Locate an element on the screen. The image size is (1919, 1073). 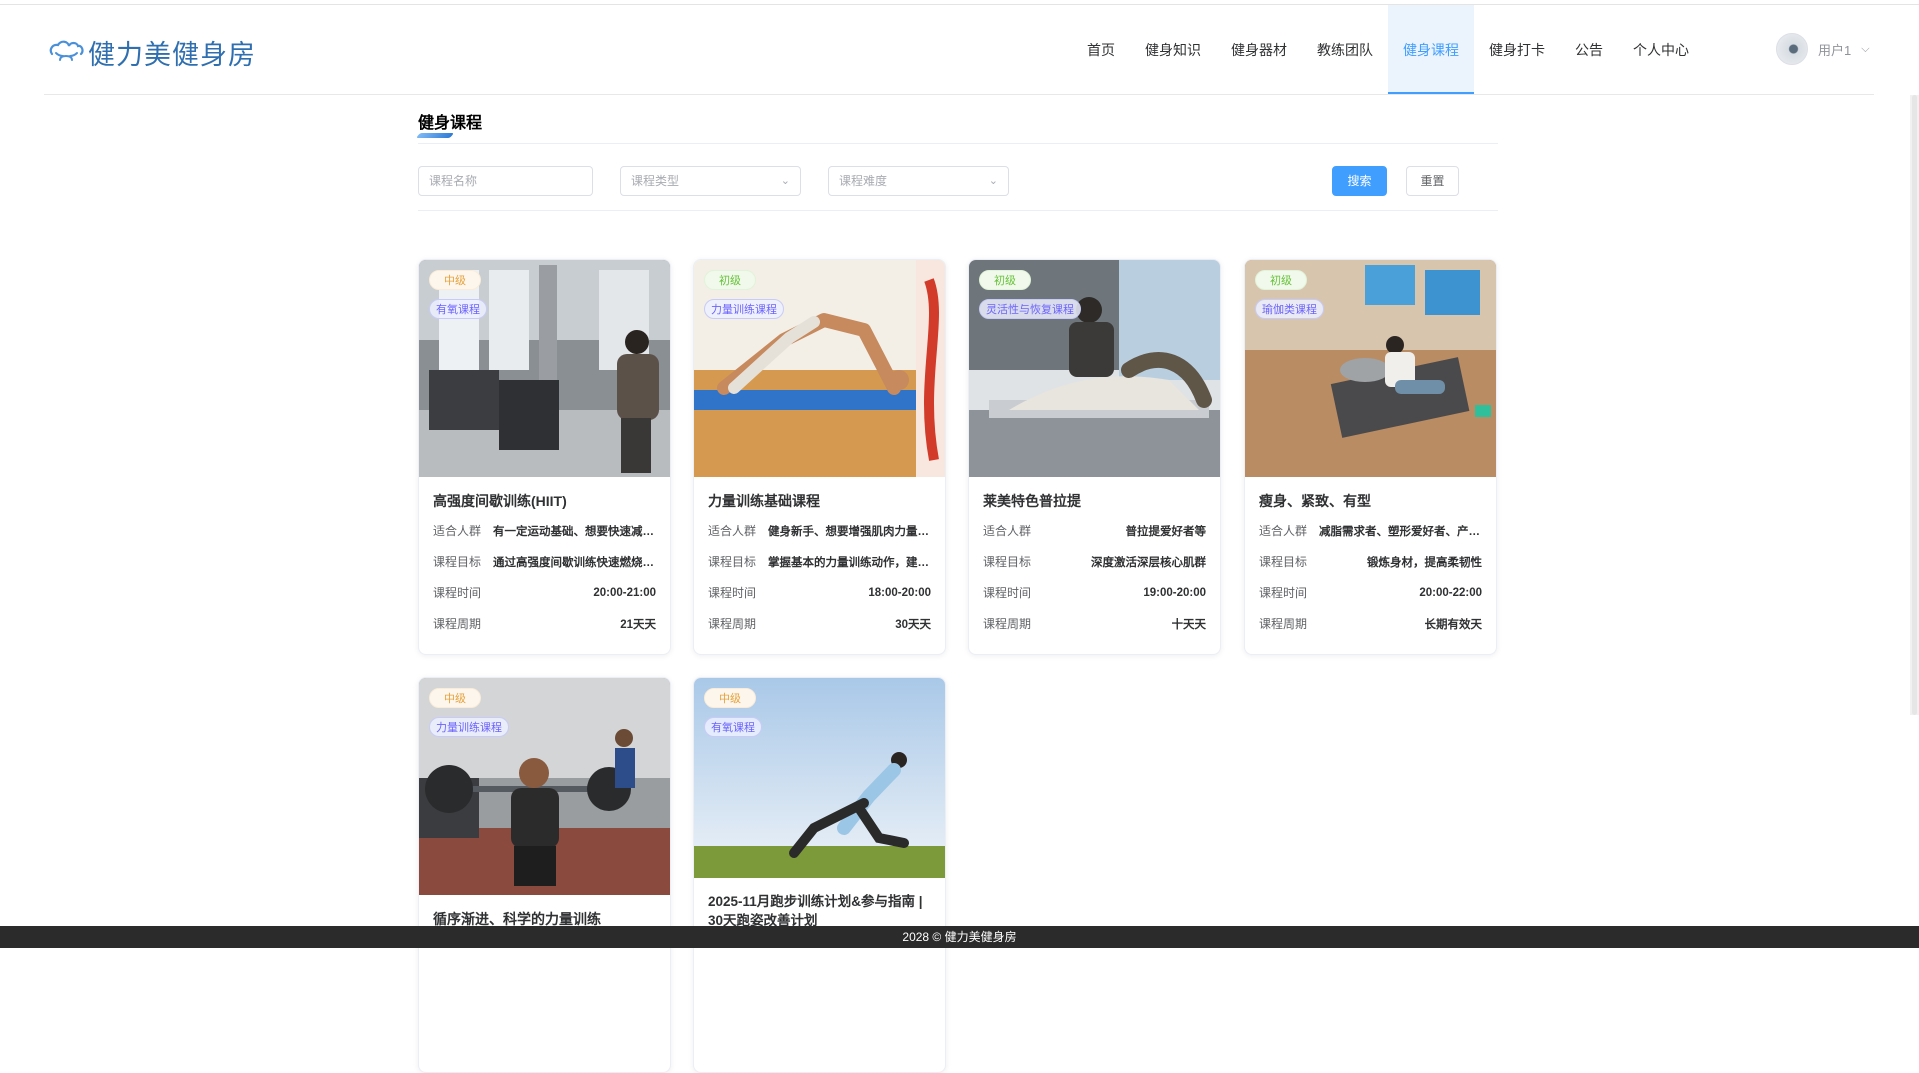
course-audience-row: 适合人群有一定运动基础、想要快速减脂的人群 is located at coordinates (544, 530).